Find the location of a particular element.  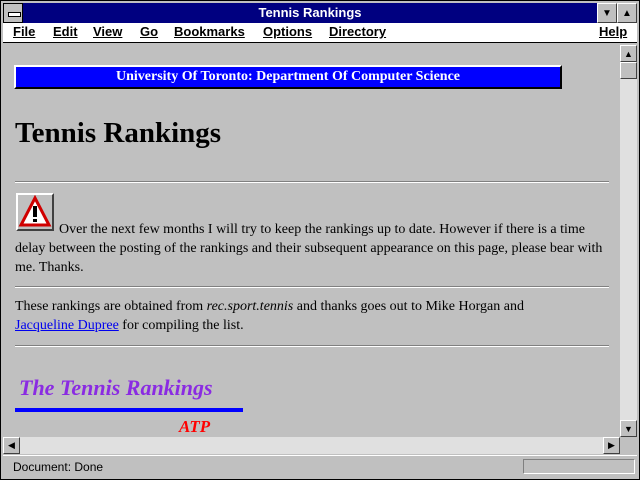

menu-help: Help is located at coordinates (613, 31).